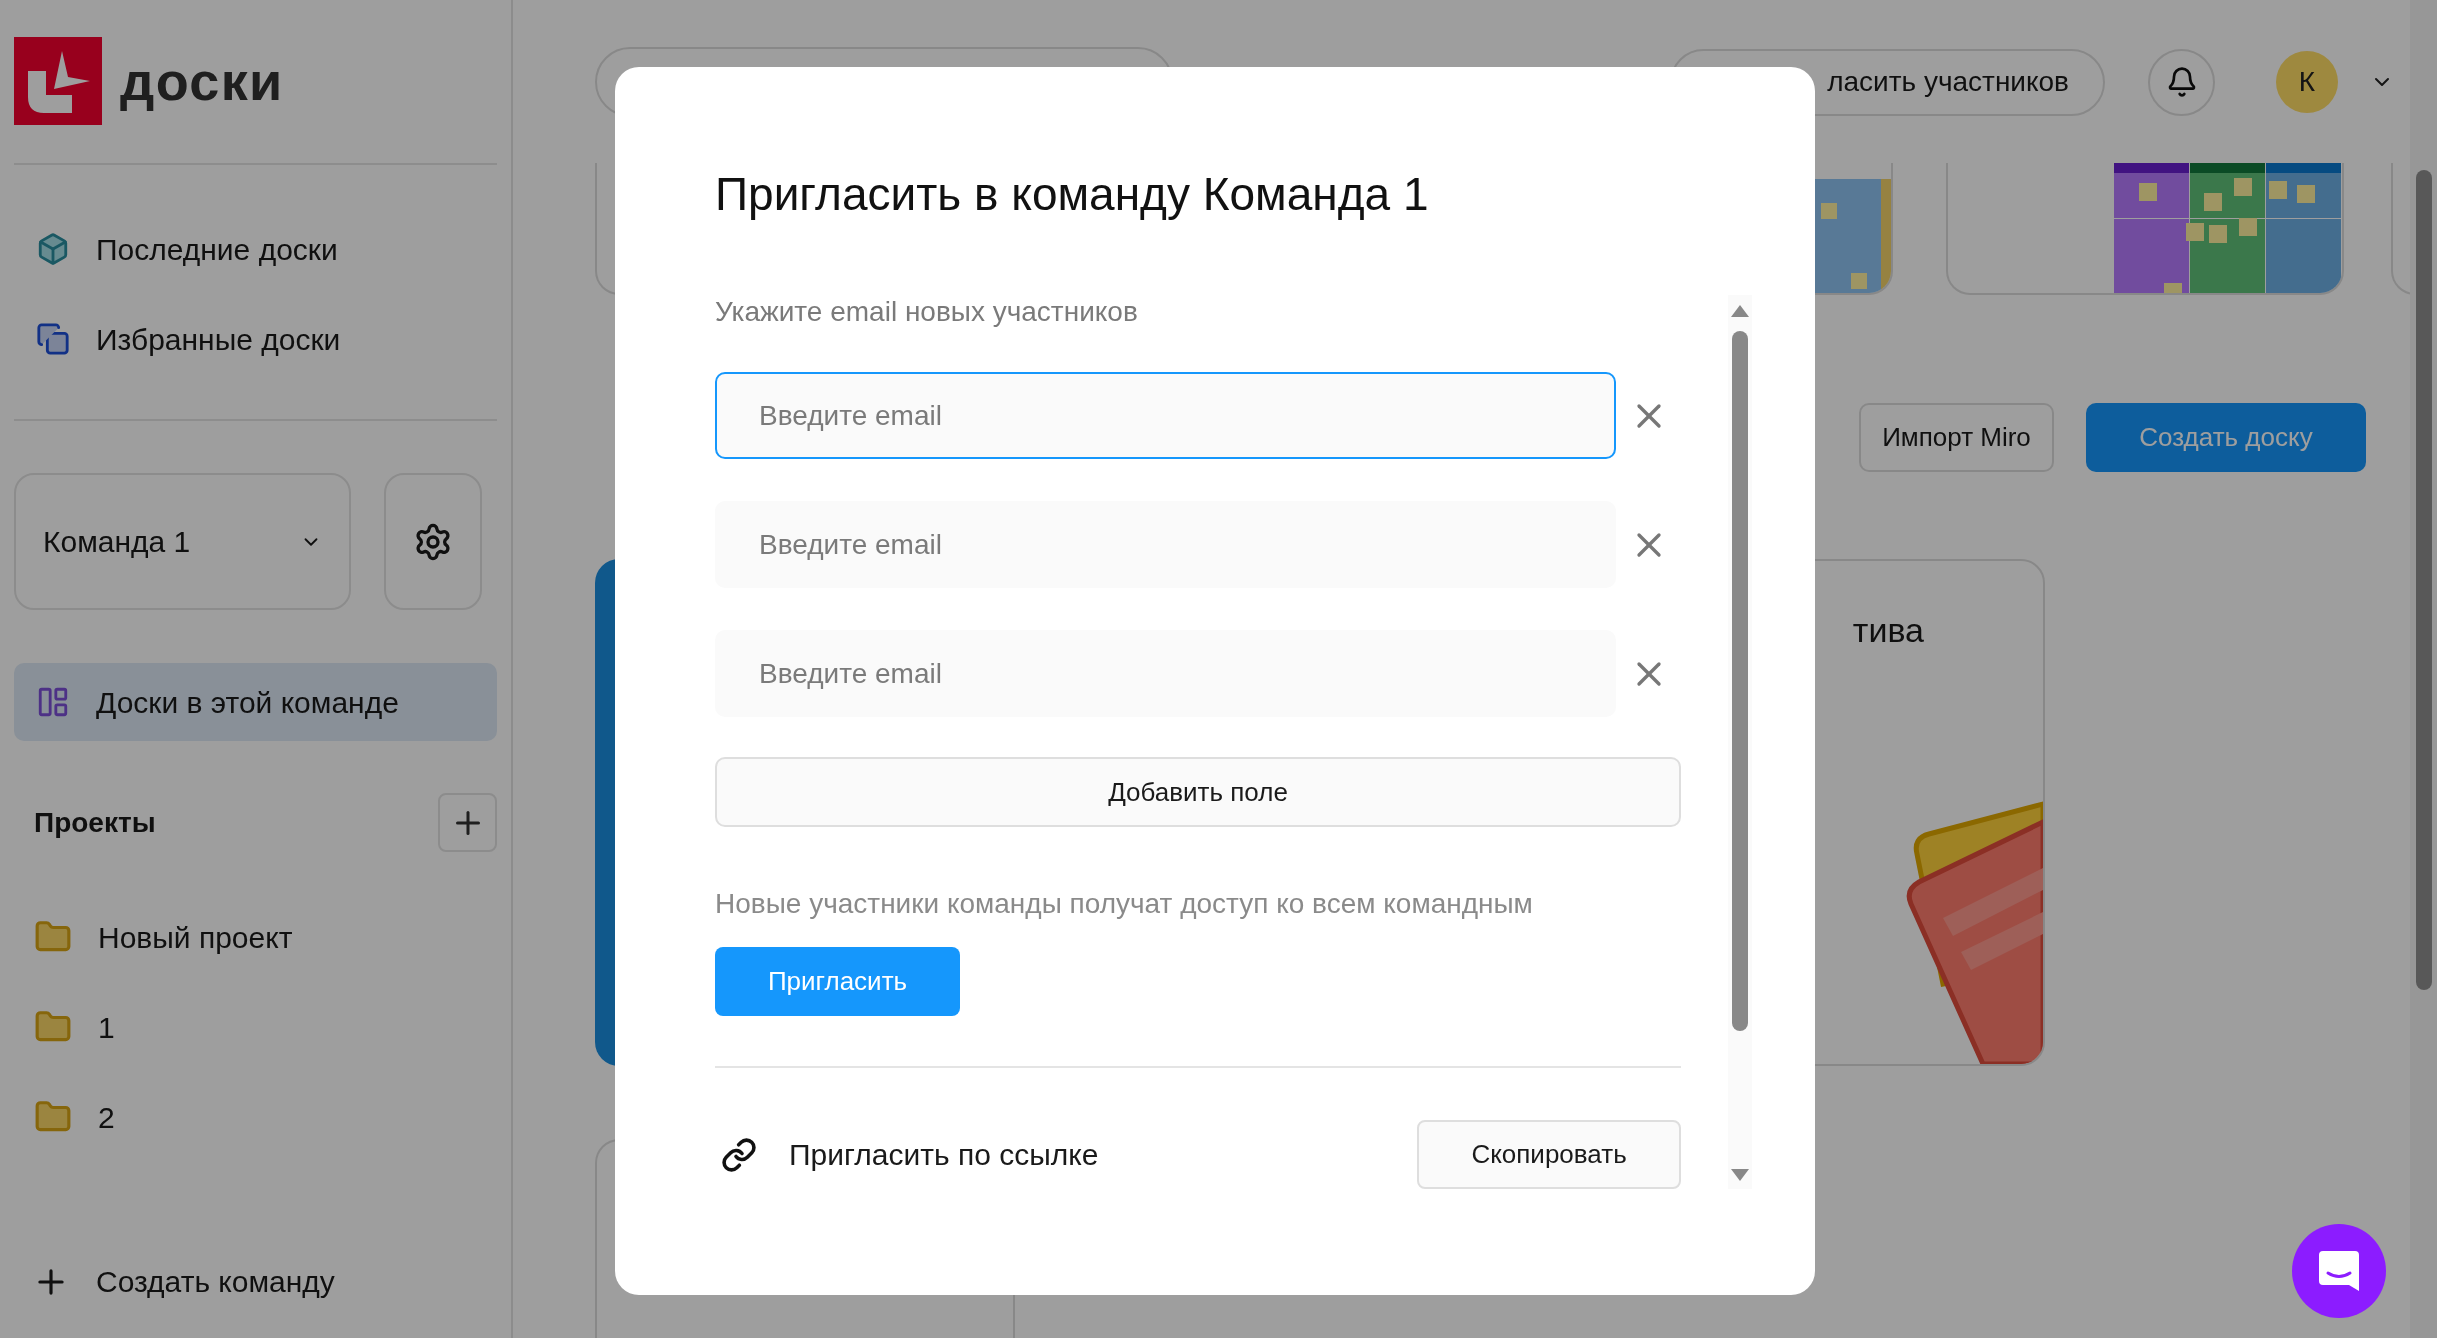 Image resolution: width=2437 pixels, height=1338 pixels. What do you see at coordinates (1888, 630) in the screenshot?
I see `card-title: тива` at bounding box center [1888, 630].